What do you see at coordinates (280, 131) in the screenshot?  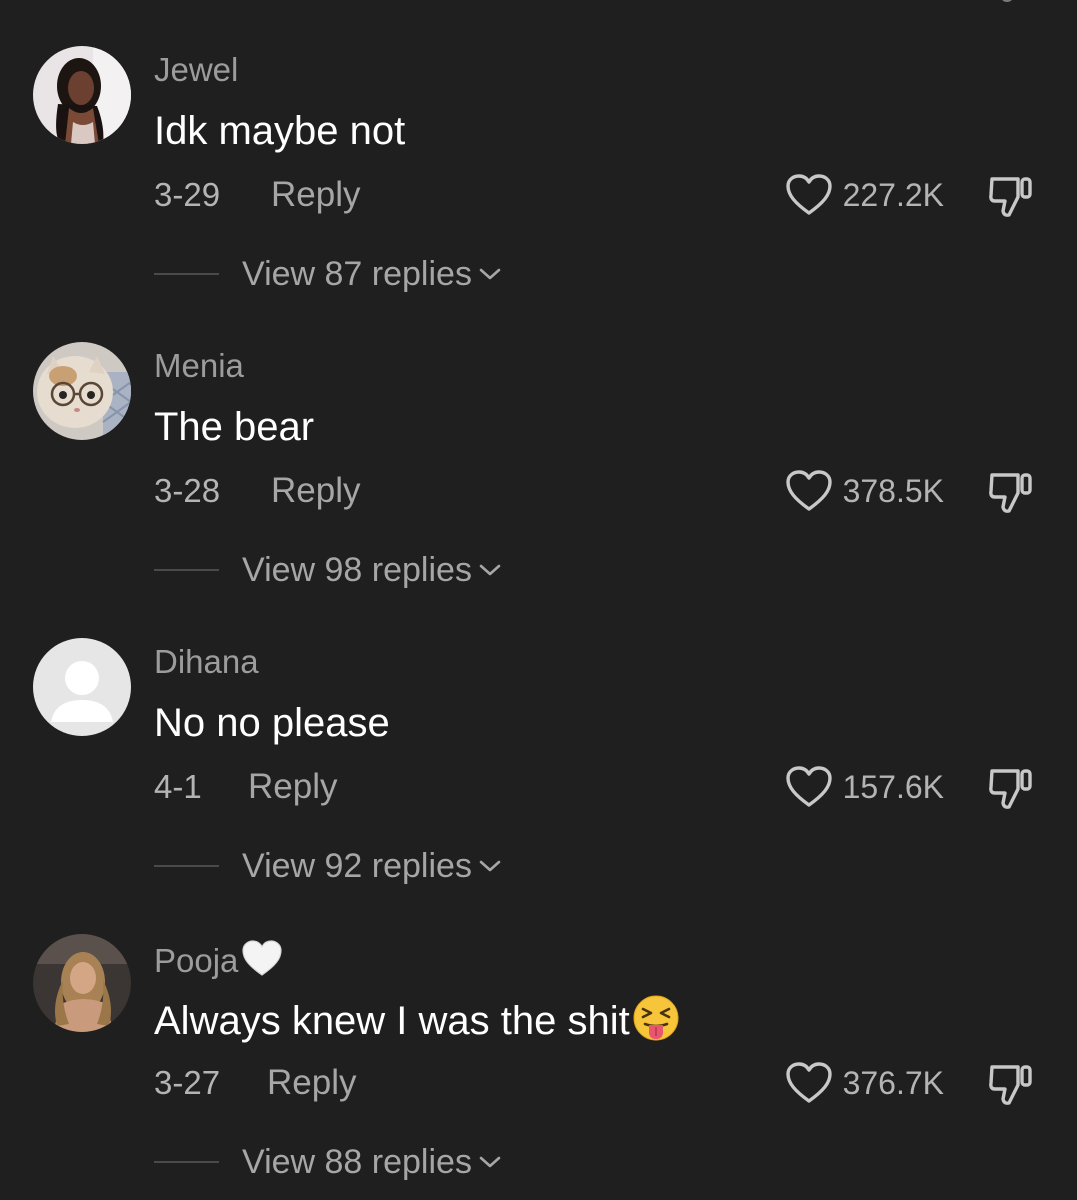 I see `comment-text: Idk maybe not` at bounding box center [280, 131].